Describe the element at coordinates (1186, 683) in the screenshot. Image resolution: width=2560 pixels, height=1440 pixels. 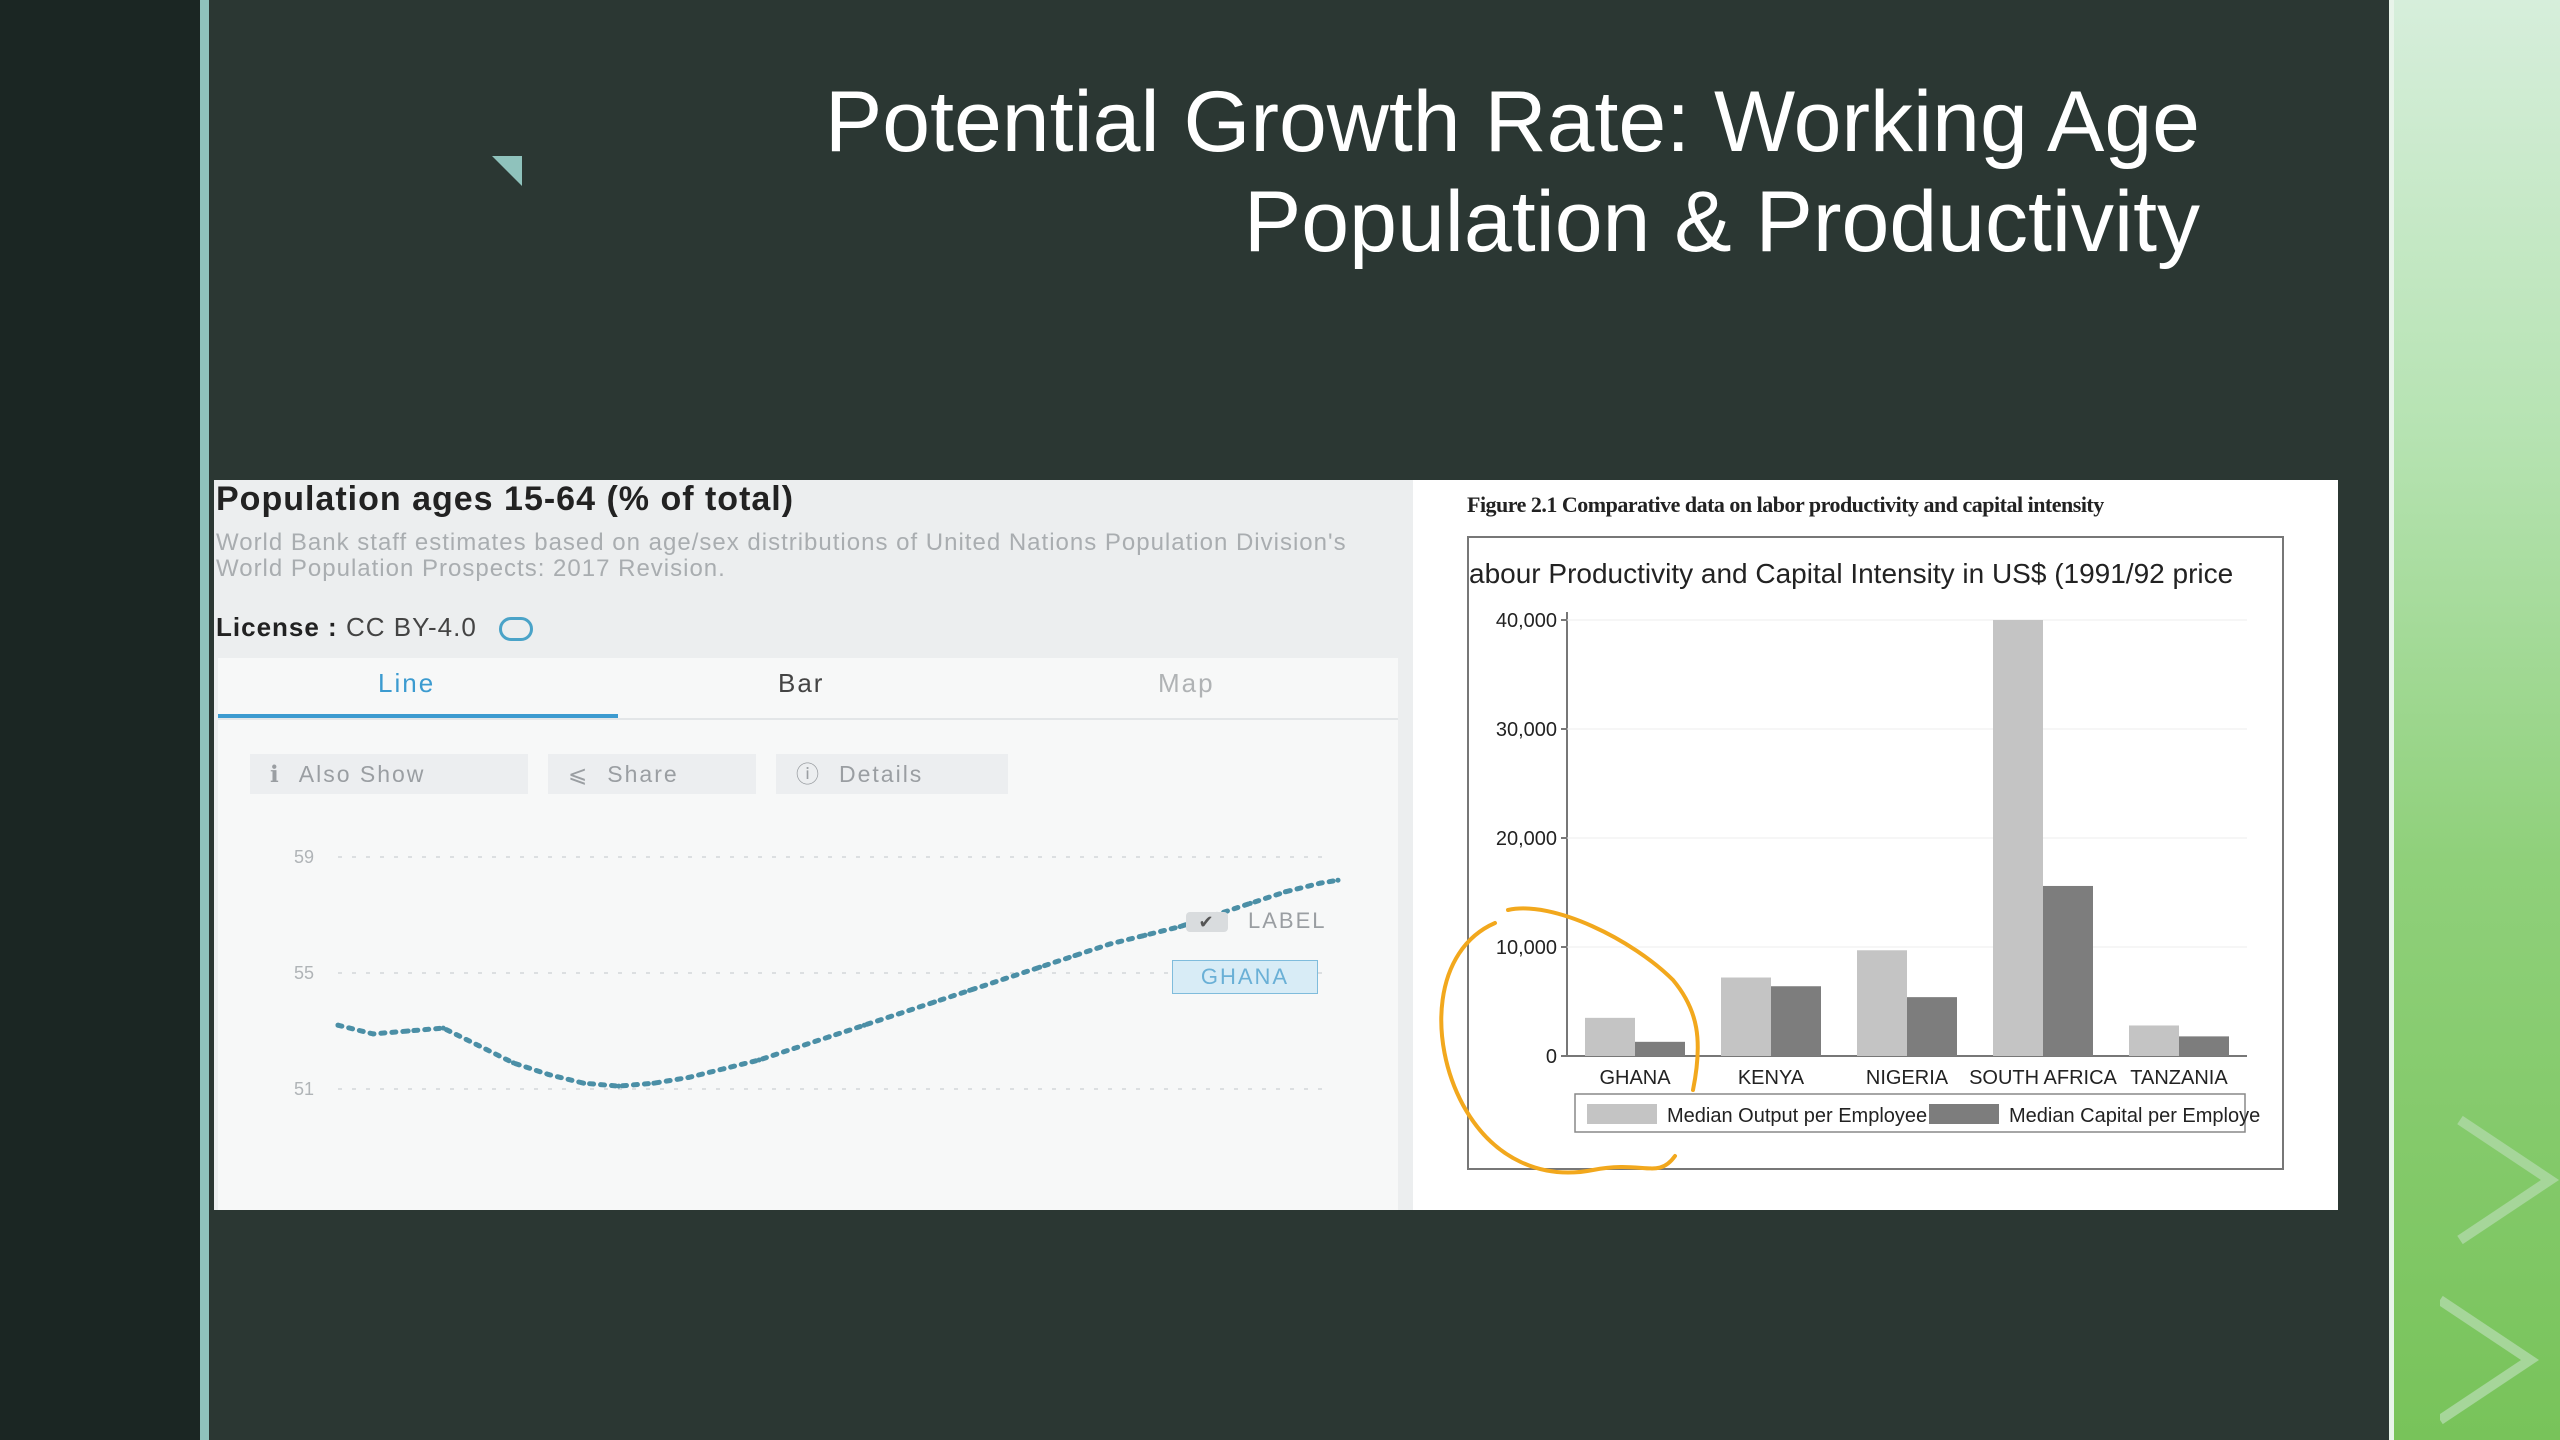
I see `tab-map: Map` at that location.